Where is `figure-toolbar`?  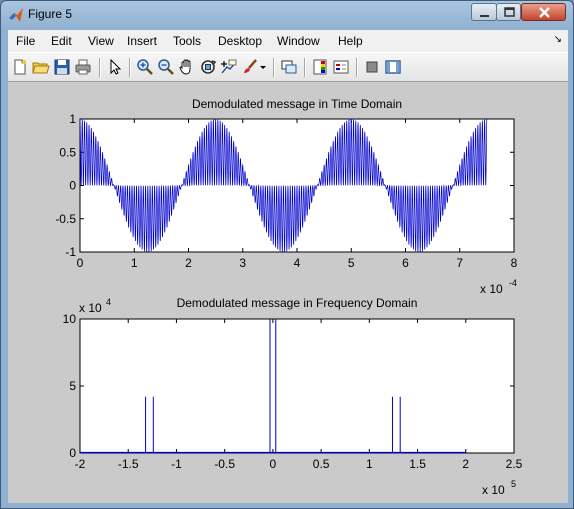 figure-toolbar is located at coordinates (288, 67).